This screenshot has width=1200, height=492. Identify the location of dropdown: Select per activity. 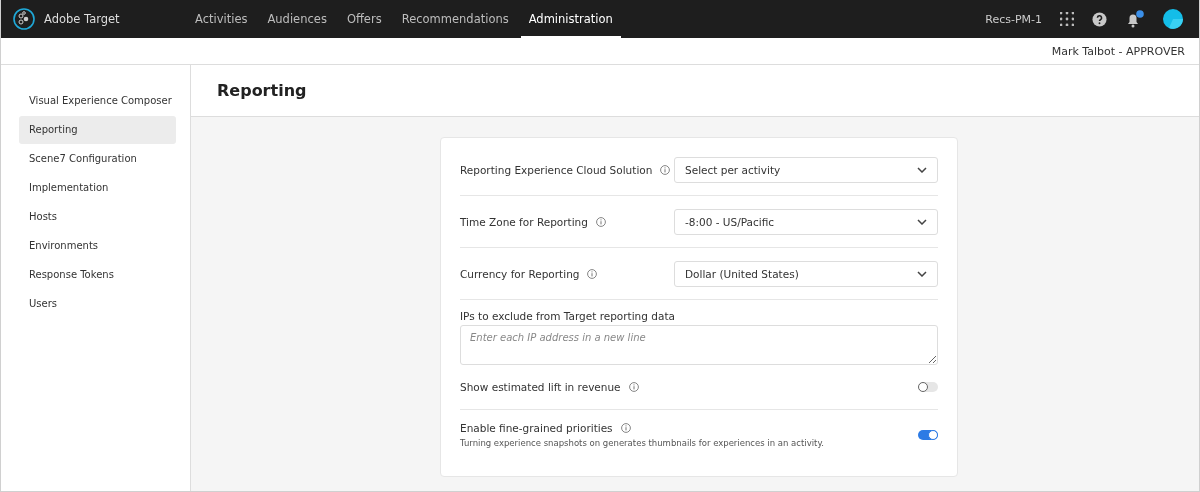
(806, 169).